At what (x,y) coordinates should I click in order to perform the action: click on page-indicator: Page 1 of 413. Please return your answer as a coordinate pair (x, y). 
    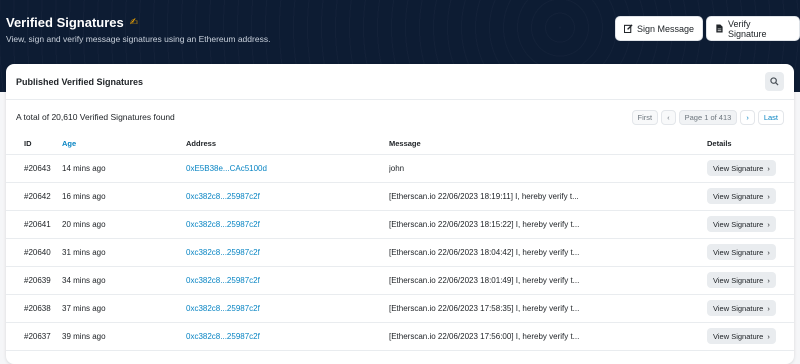
    Looking at the image, I should click on (708, 117).